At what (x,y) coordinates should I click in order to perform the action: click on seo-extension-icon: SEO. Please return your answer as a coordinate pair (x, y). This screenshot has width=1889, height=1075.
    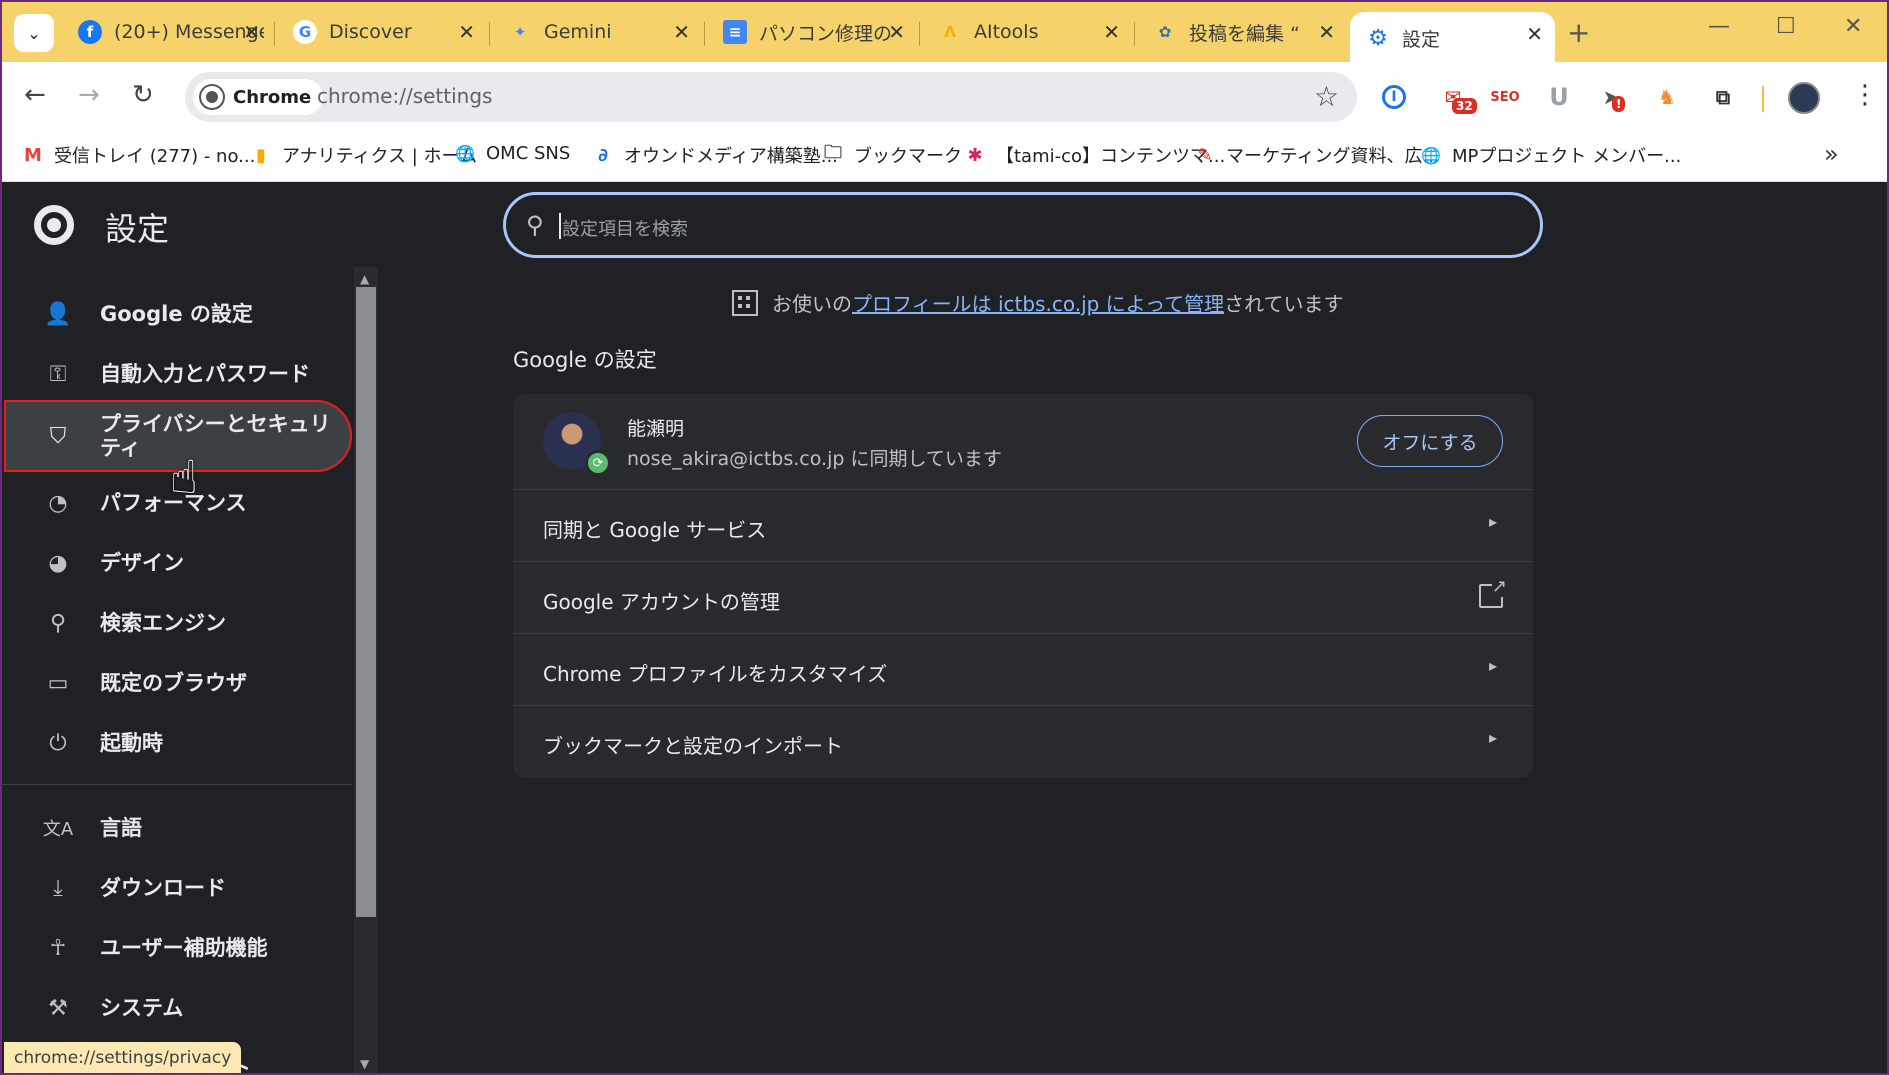
    Looking at the image, I should click on (1505, 97).